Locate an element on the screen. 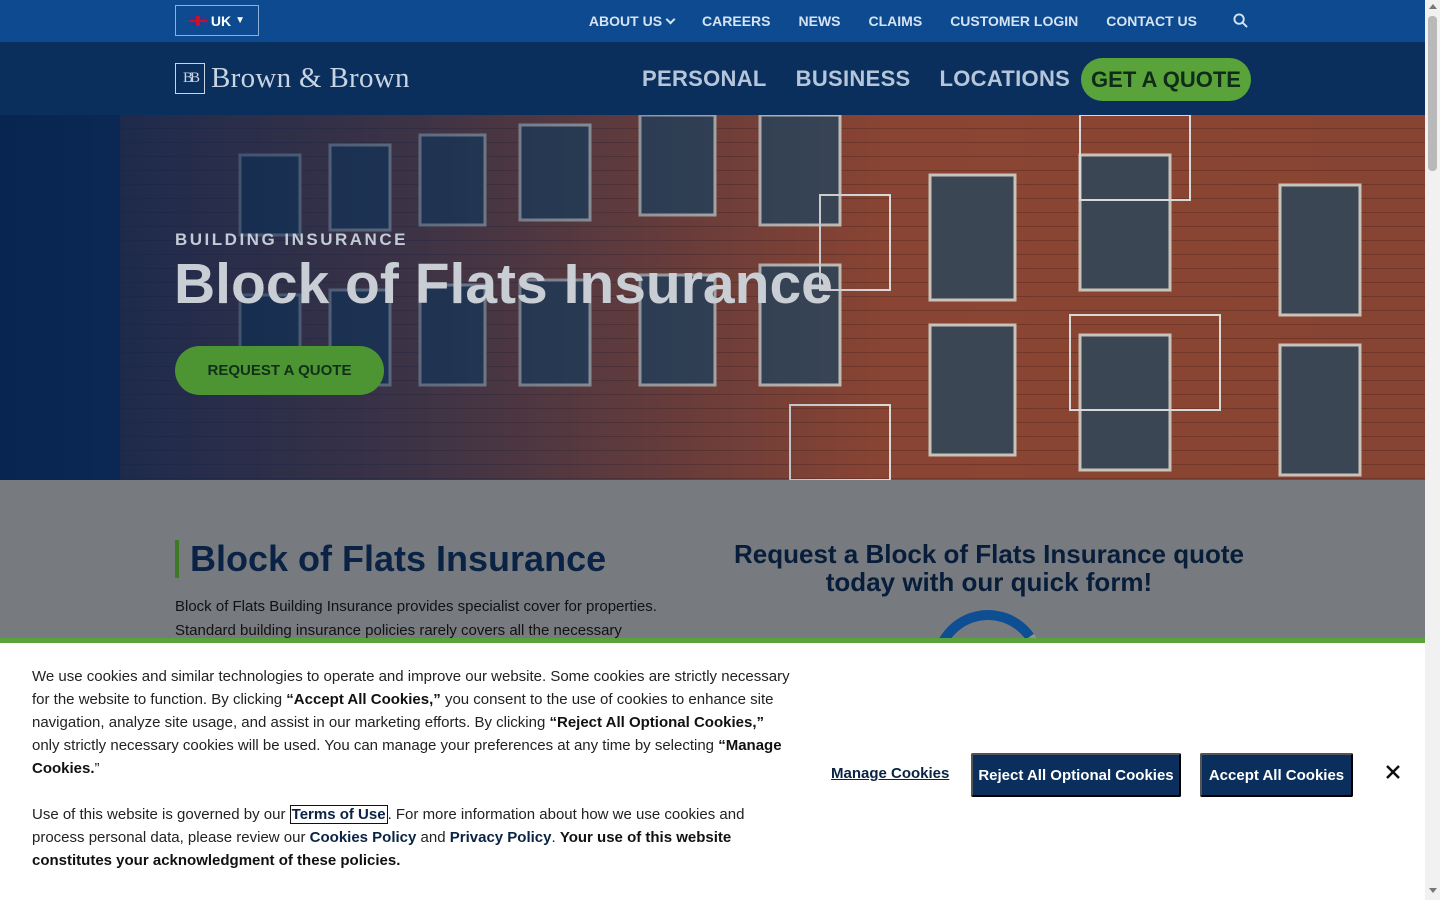  privacy-policy-link: Privacy Policy is located at coordinates (501, 837).